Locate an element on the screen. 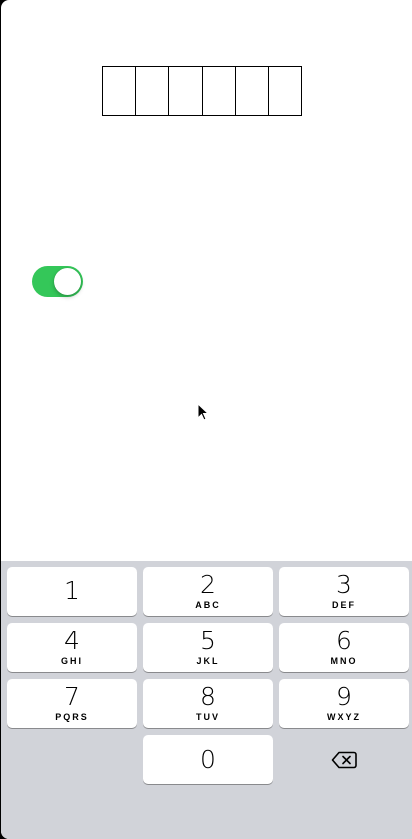 Image resolution: width=412 pixels, height=839 pixels. key-letters: TUV is located at coordinates (208, 717).